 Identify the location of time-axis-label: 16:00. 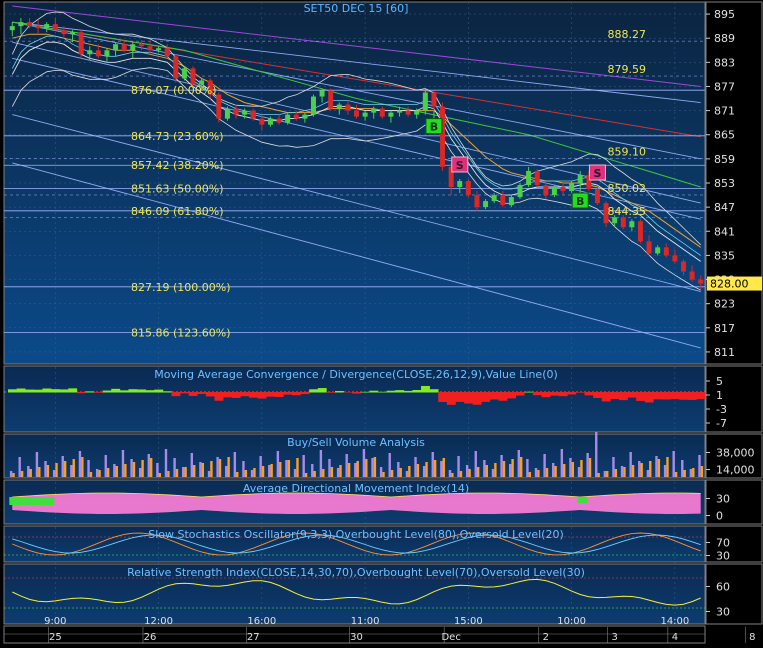
(261, 621).